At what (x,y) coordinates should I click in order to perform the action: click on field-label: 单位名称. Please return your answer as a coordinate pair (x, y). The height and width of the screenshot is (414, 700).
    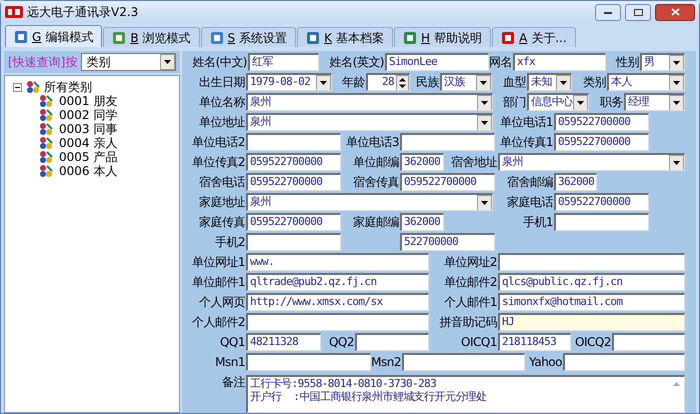
    Looking at the image, I should click on (222, 102).